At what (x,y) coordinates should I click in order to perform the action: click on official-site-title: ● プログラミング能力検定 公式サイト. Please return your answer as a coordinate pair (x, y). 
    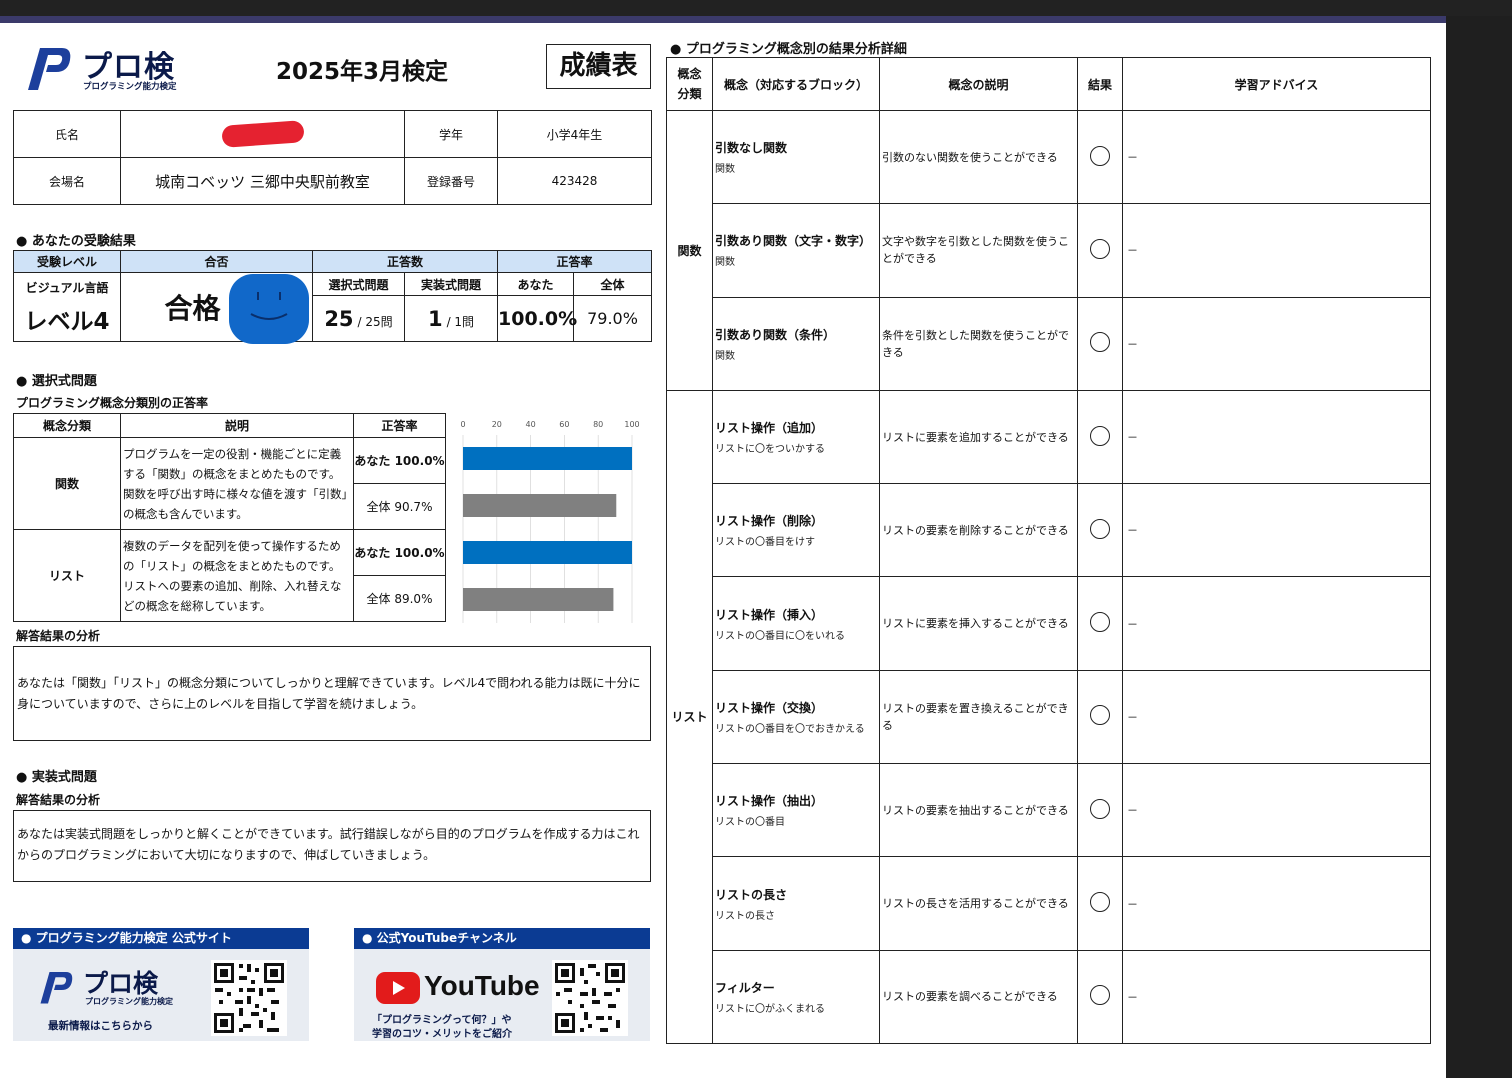
    Looking at the image, I should click on (161, 938).